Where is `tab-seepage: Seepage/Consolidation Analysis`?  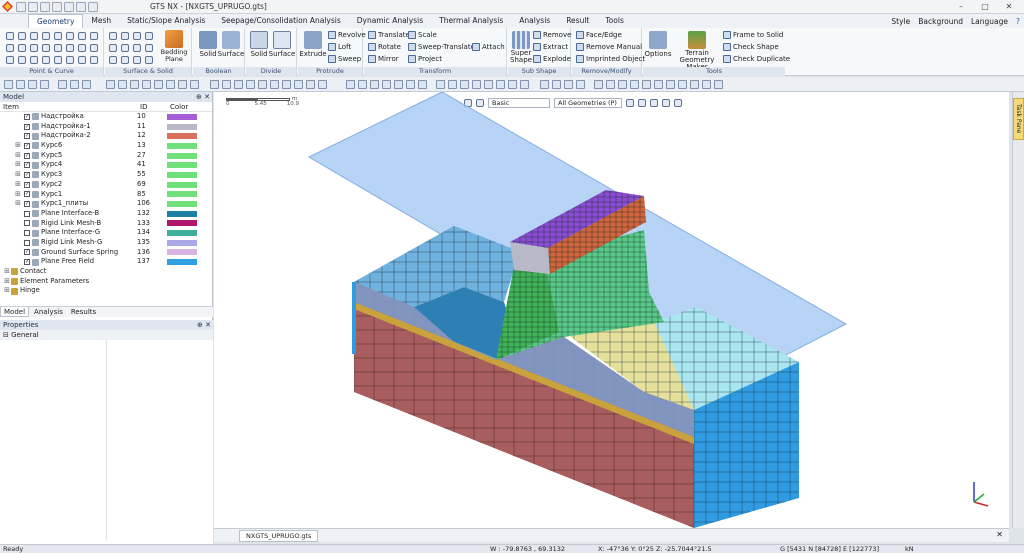 tab-seepage: Seepage/Consolidation Analysis is located at coordinates (281, 21).